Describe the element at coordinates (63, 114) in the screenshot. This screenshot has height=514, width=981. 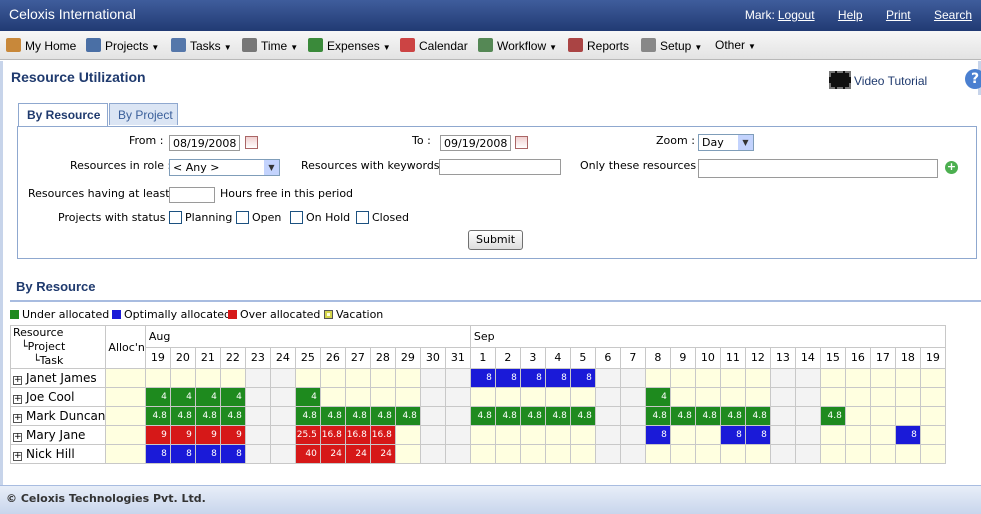
I see `tab-by-resource: By Resource` at that location.